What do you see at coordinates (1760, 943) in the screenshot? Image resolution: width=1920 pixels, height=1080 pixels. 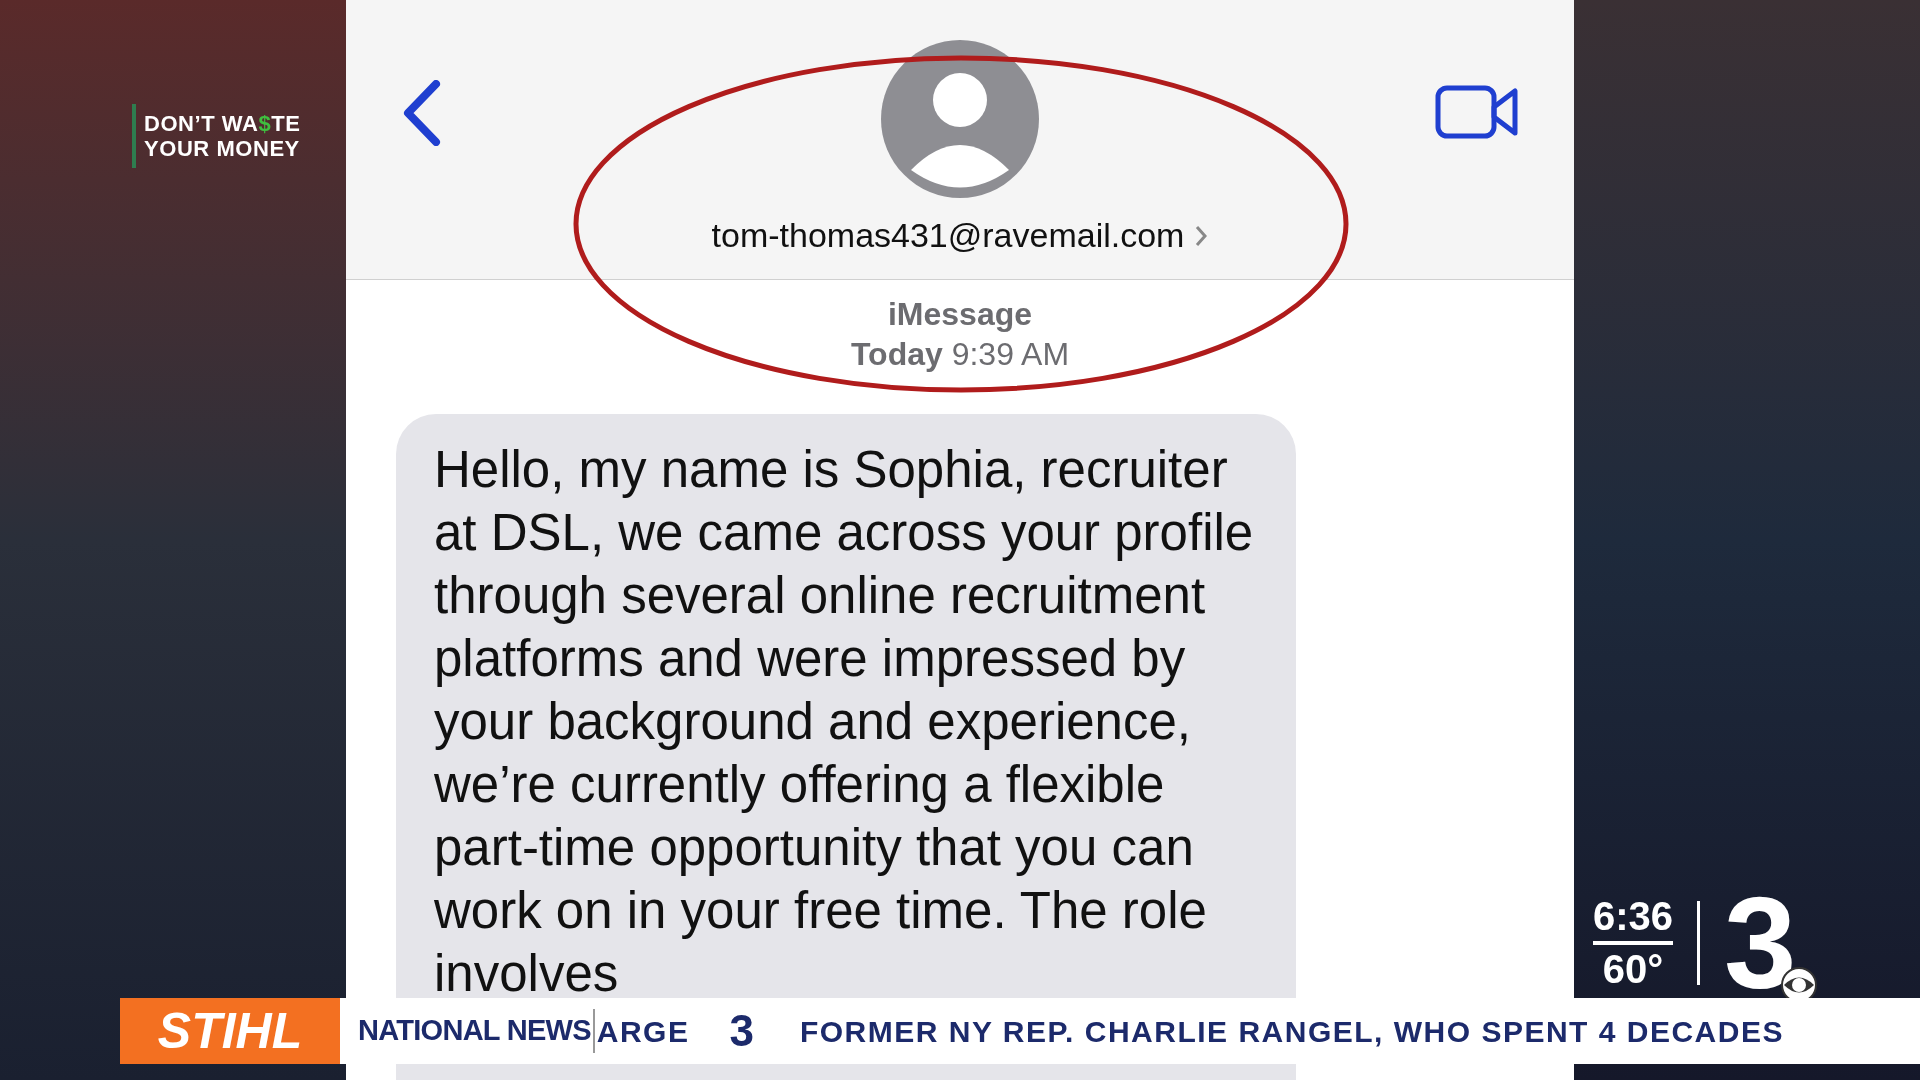 I see `station-logo: 3` at bounding box center [1760, 943].